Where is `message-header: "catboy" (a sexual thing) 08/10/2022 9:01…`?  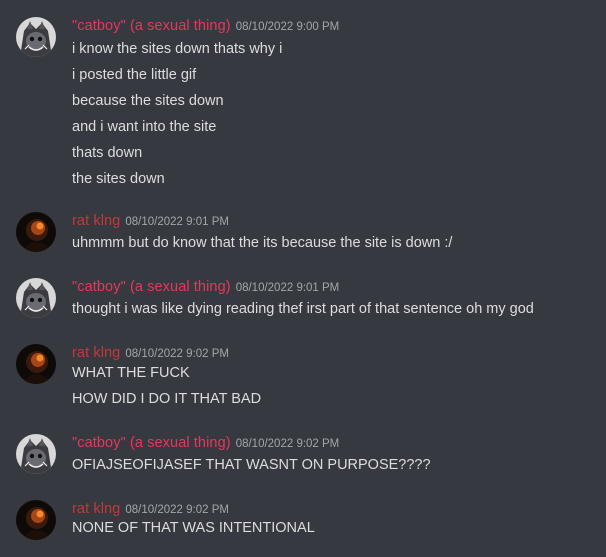 message-header: "catboy" (a sexual thing) 08/10/2022 9:01… is located at coordinates (205, 287).